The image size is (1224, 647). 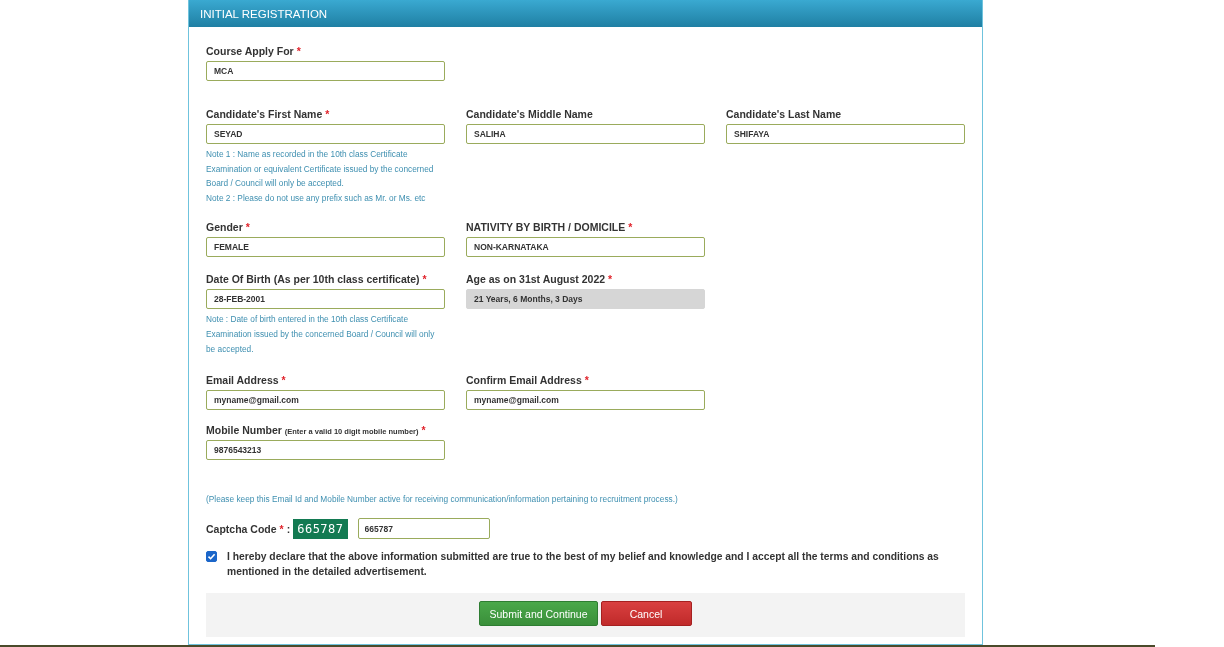 What do you see at coordinates (313, 279) in the screenshot?
I see `field-label: Date Of Birth (As per 10th class certificate)` at bounding box center [313, 279].